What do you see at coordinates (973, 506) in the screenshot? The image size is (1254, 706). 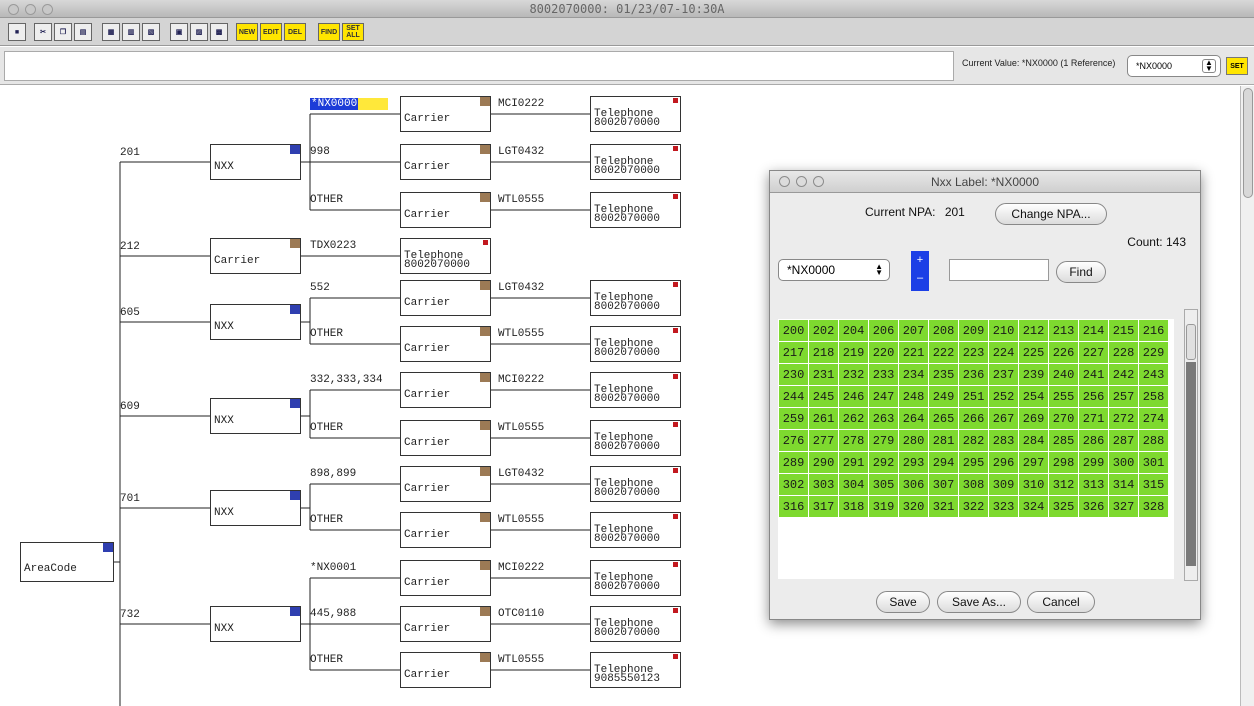 I see `code-cell: 322` at bounding box center [973, 506].